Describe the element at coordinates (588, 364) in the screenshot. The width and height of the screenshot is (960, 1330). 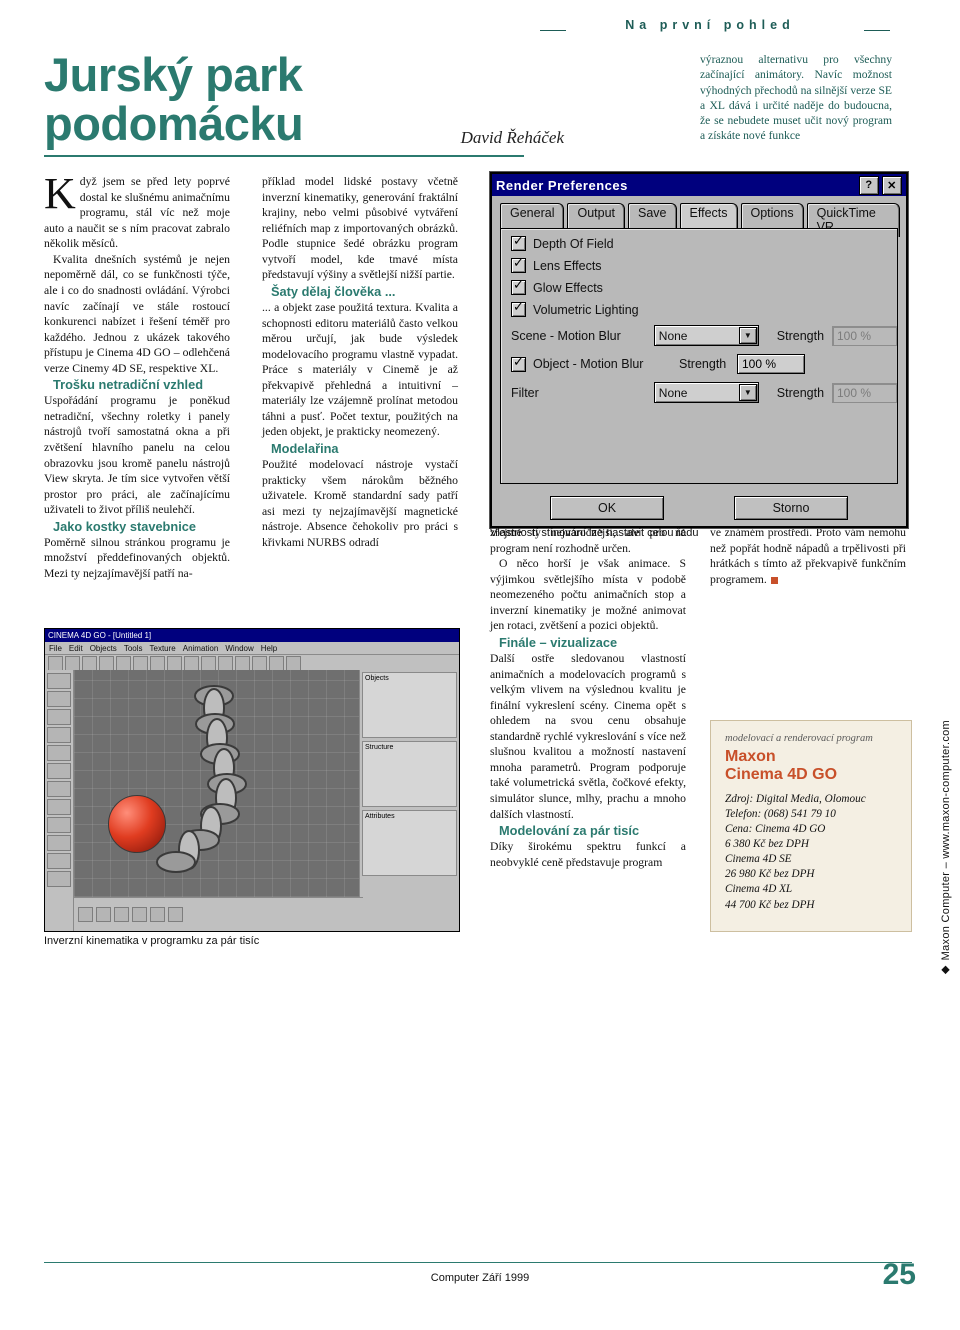
I see `object-motion-blur-text: Object - Motion Blur` at that location.